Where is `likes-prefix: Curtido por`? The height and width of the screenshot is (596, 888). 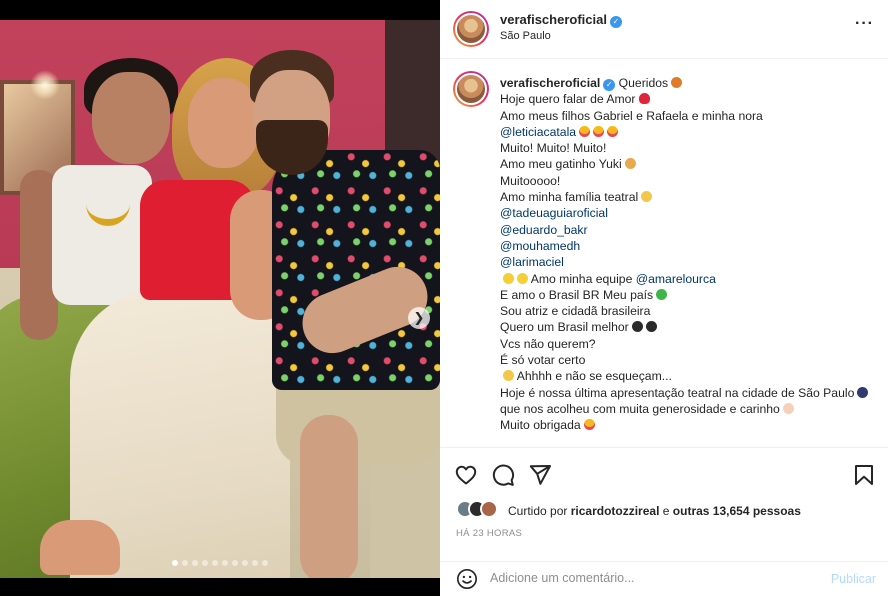
likes-prefix: Curtido por is located at coordinates (538, 511).